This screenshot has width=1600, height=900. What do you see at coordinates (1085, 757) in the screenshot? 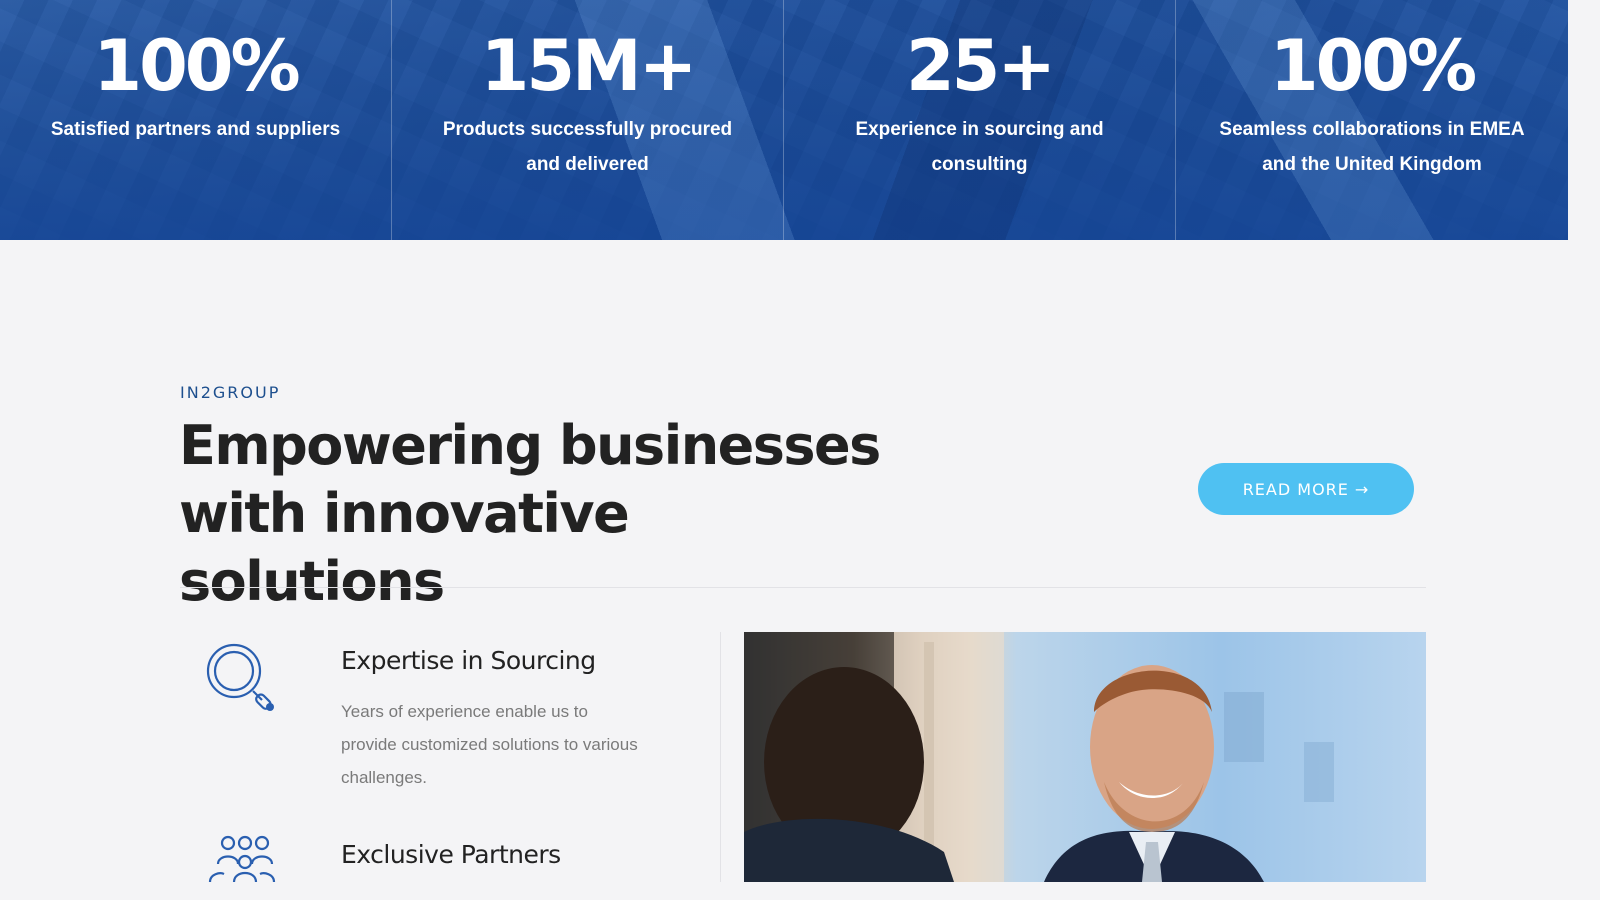
I see `meeting-photo` at bounding box center [1085, 757].